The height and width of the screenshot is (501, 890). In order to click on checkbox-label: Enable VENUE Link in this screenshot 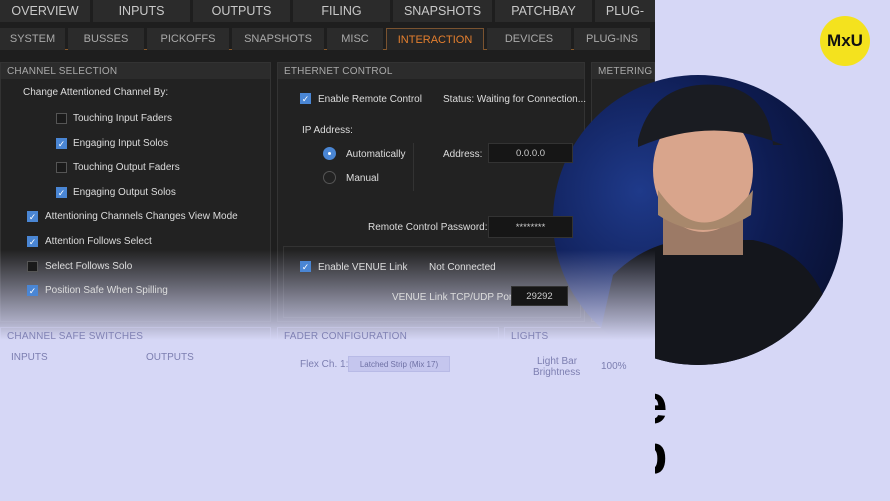, I will do `click(363, 267)`.